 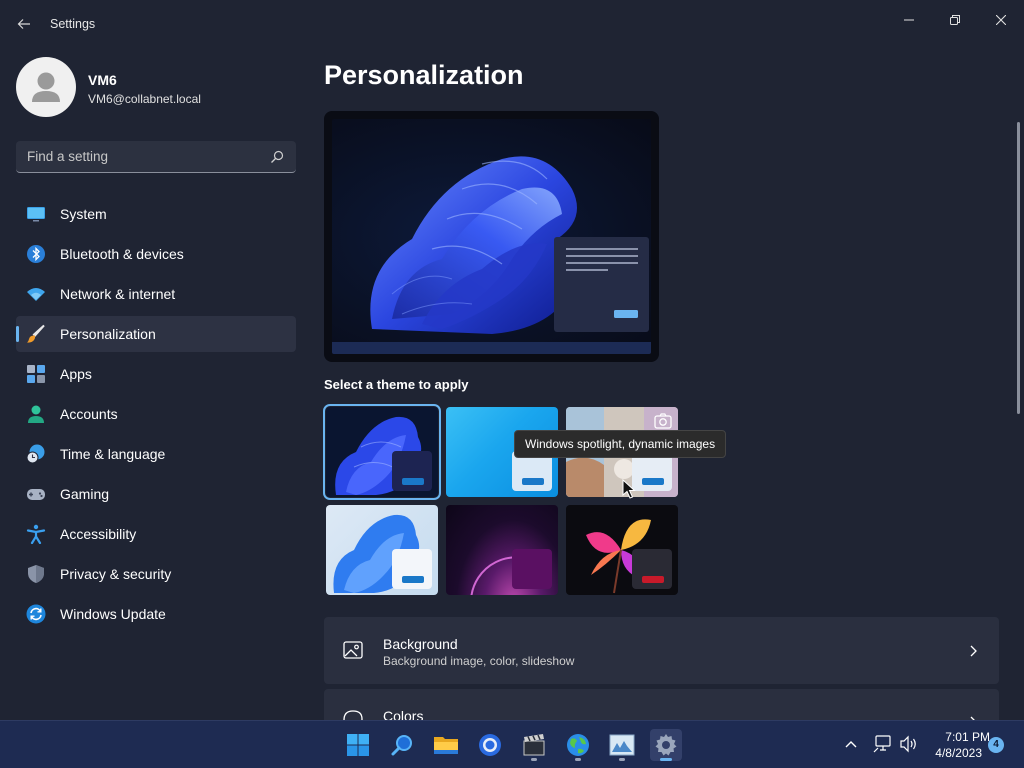 I want to click on card-title: Colors, so click(x=403, y=714).